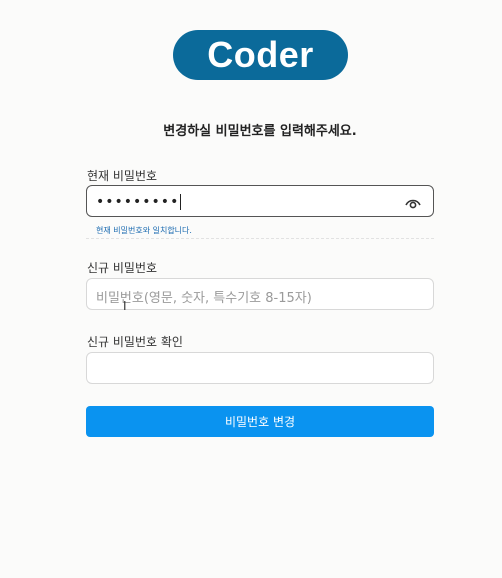 The height and width of the screenshot is (578, 502). What do you see at coordinates (260, 421) in the screenshot?
I see `change-password-button: 비밀번호 변경` at bounding box center [260, 421].